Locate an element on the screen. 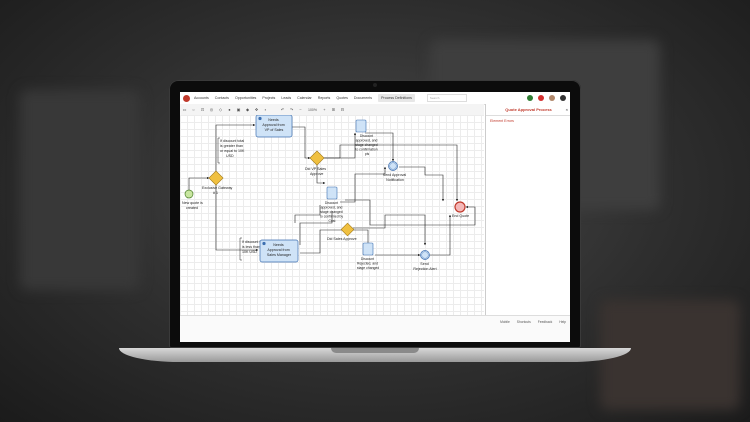 Image resolution: width=750 pixels, height=422 pixels. script-task-bottom-label: Discount Rejected, and stage changed is located at coordinates (368, 263).